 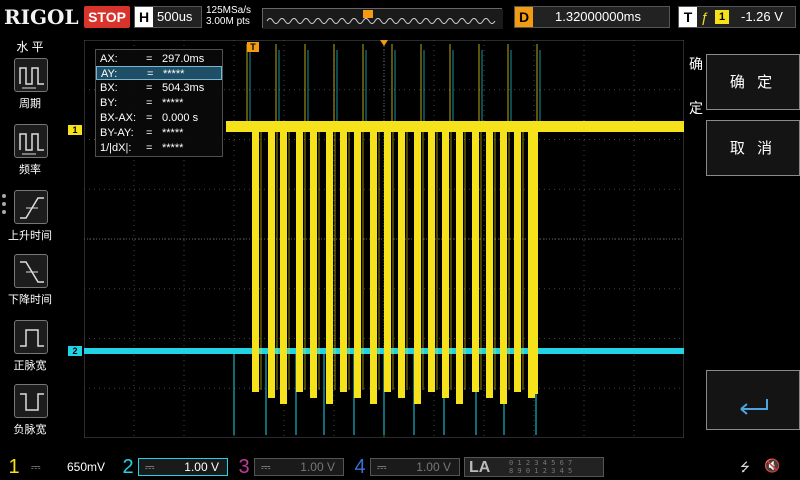 What do you see at coordinates (762, 16) in the screenshot?
I see `trigger-level: -1.26 V` at bounding box center [762, 16].